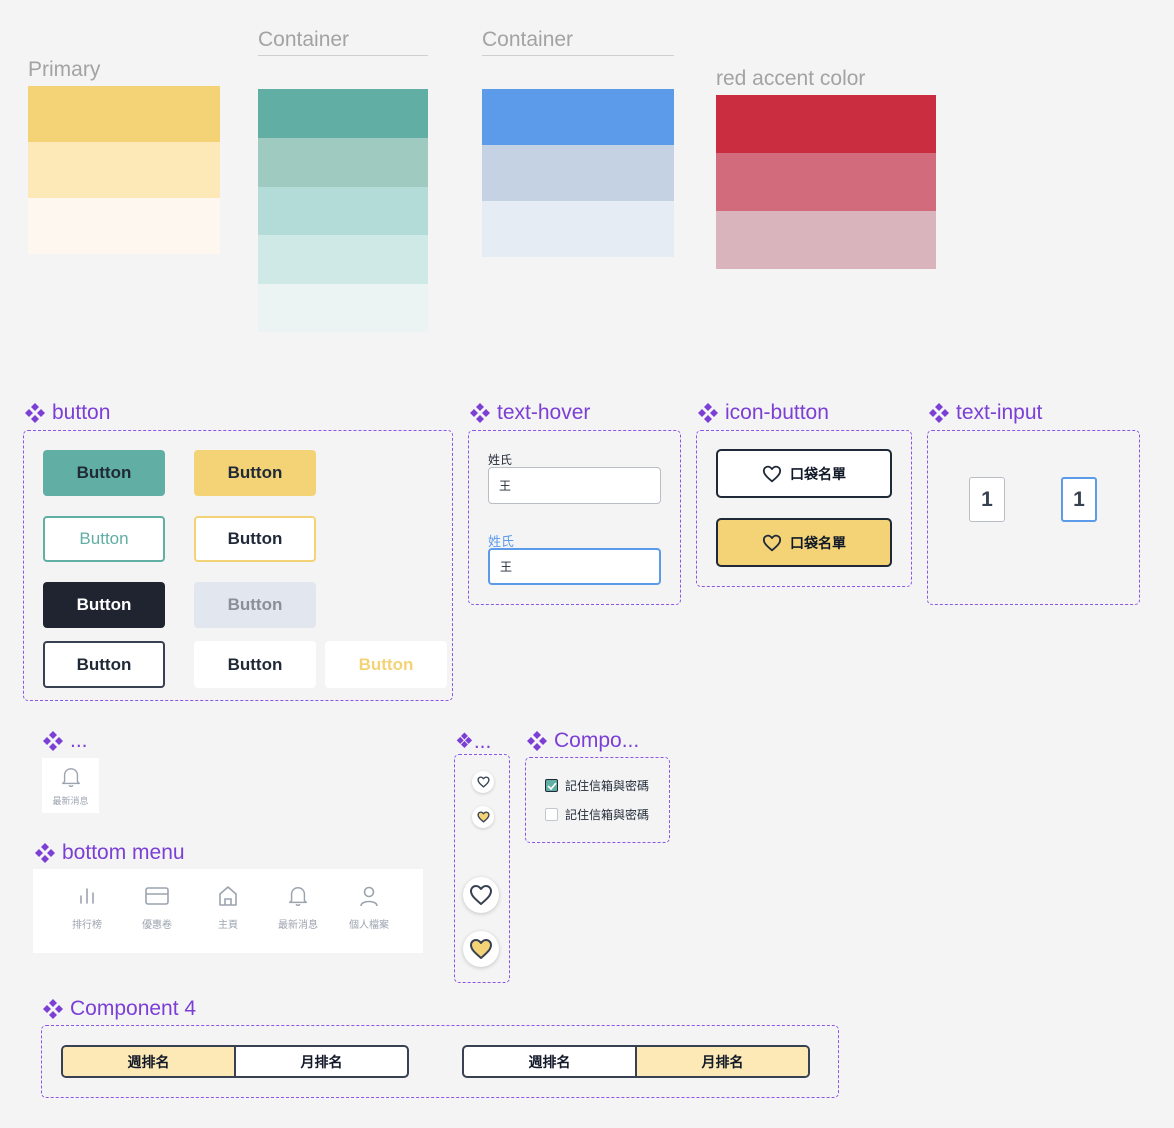 The image size is (1174, 1128). What do you see at coordinates (104, 473) in the screenshot?
I see `button-teal-filled: Button` at bounding box center [104, 473].